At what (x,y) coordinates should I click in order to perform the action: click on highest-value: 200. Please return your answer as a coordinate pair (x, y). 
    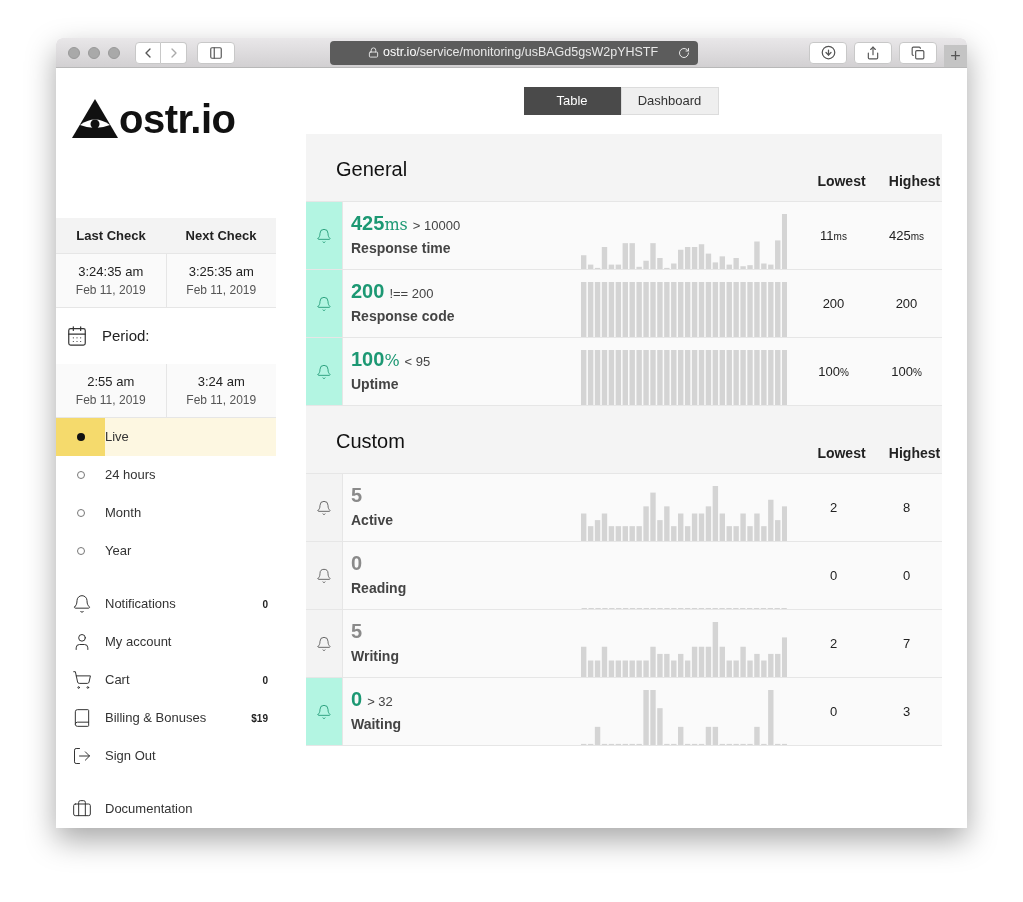
    Looking at the image, I should click on (906, 303).